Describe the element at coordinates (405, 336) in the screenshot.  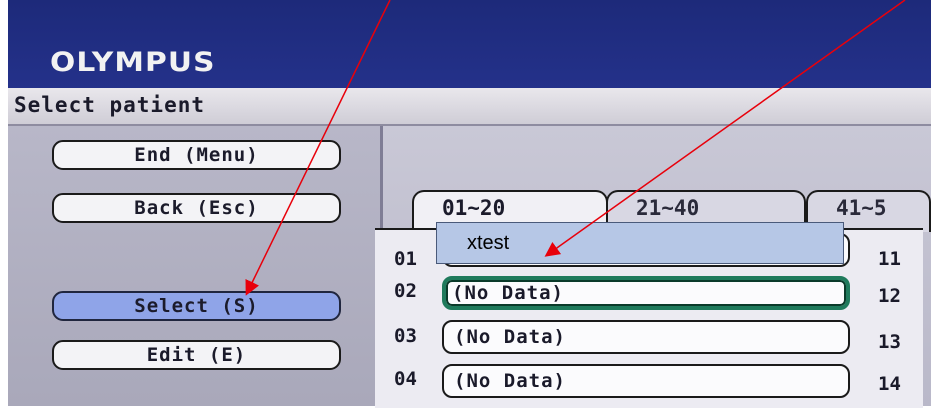
I see `row-number: 03` at that location.